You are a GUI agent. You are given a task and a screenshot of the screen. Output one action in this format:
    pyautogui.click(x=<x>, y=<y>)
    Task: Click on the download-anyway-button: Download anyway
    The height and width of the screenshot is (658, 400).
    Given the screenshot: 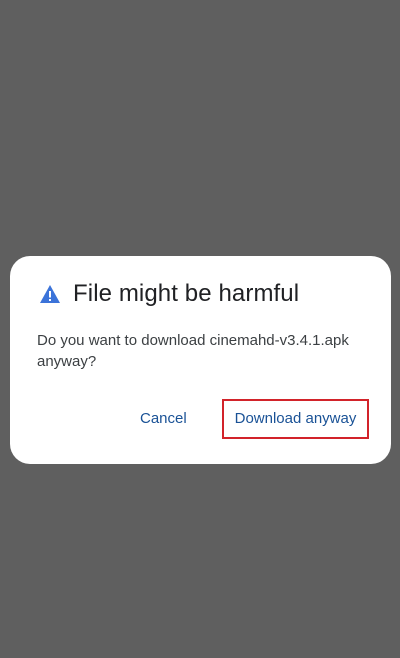 What is the action you would take?
    pyautogui.click(x=295, y=419)
    